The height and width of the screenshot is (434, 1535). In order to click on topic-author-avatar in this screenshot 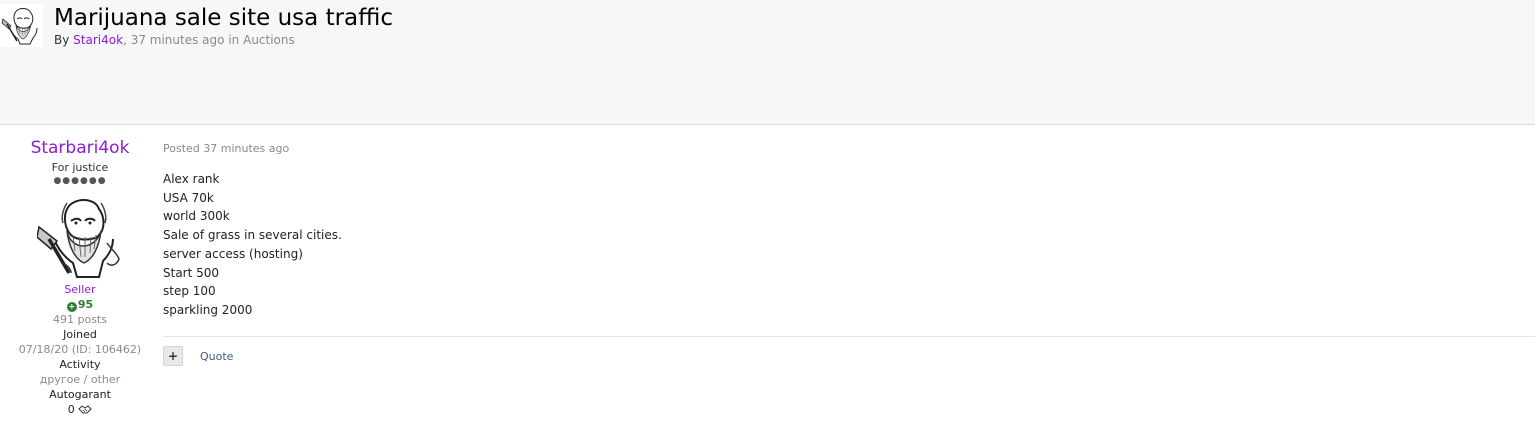, I will do `click(21, 25)`.